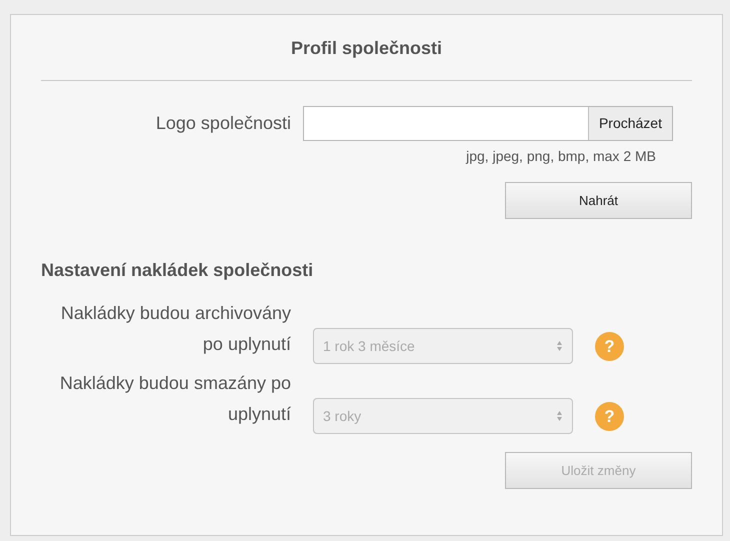 The height and width of the screenshot is (541, 730). What do you see at coordinates (630, 123) in the screenshot?
I see `browse-button: Procházet` at bounding box center [630, 123].